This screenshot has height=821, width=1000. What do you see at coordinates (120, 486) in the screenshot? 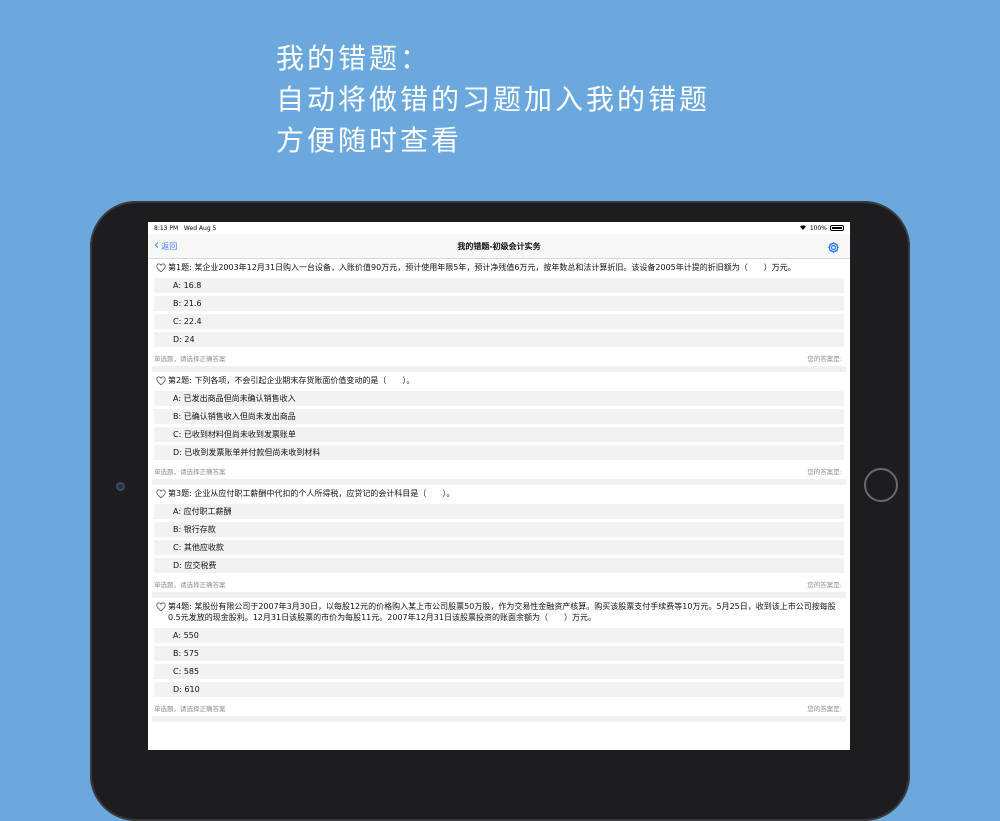
I see `camera-icon` at bounding box center [120, 486].